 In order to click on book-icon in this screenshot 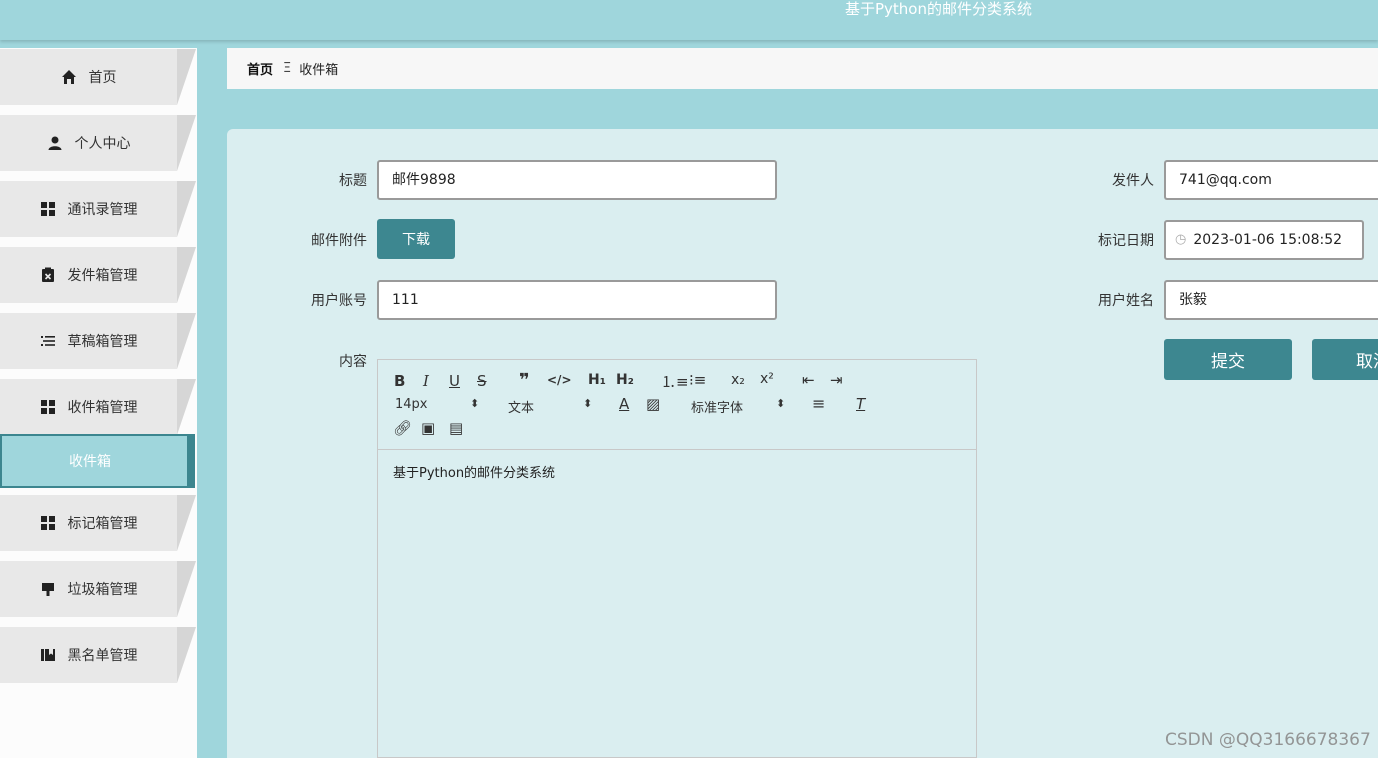, I will do `click(47, 655)`.